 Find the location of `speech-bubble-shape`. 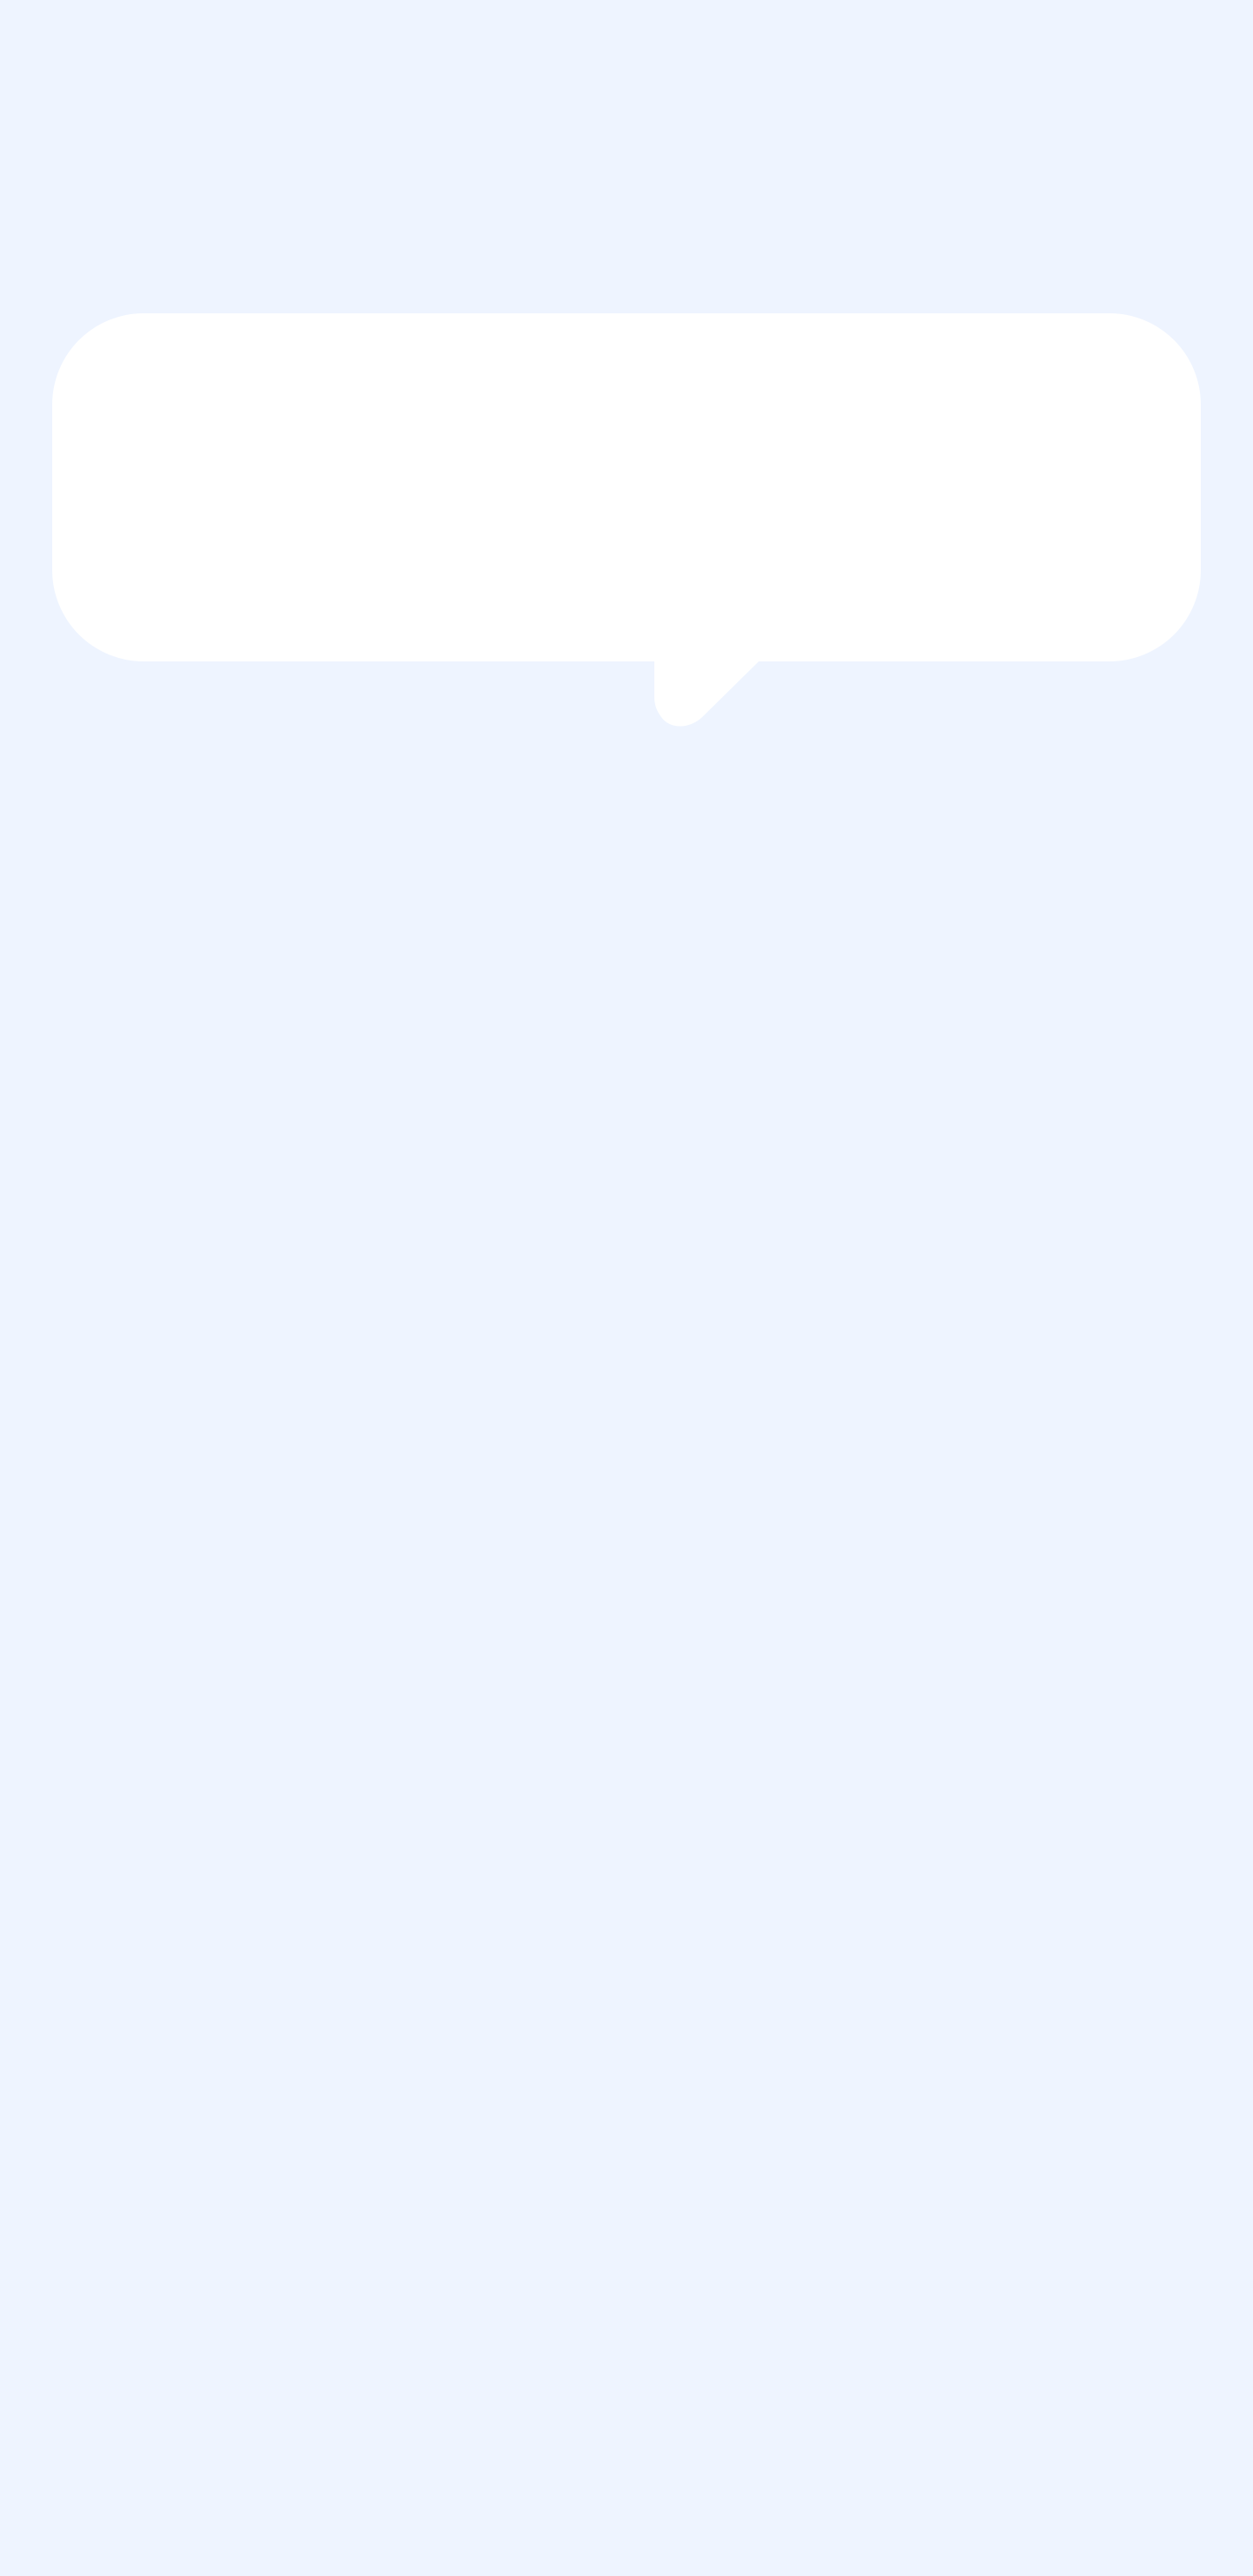

speech-bubble-shape is located at coordinates (626, 520).